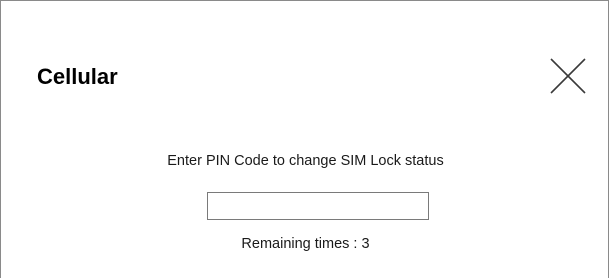  Describe the element at coordinates (77, 76) in the screenshot. I see `dialog-title: Cellular` at that location.